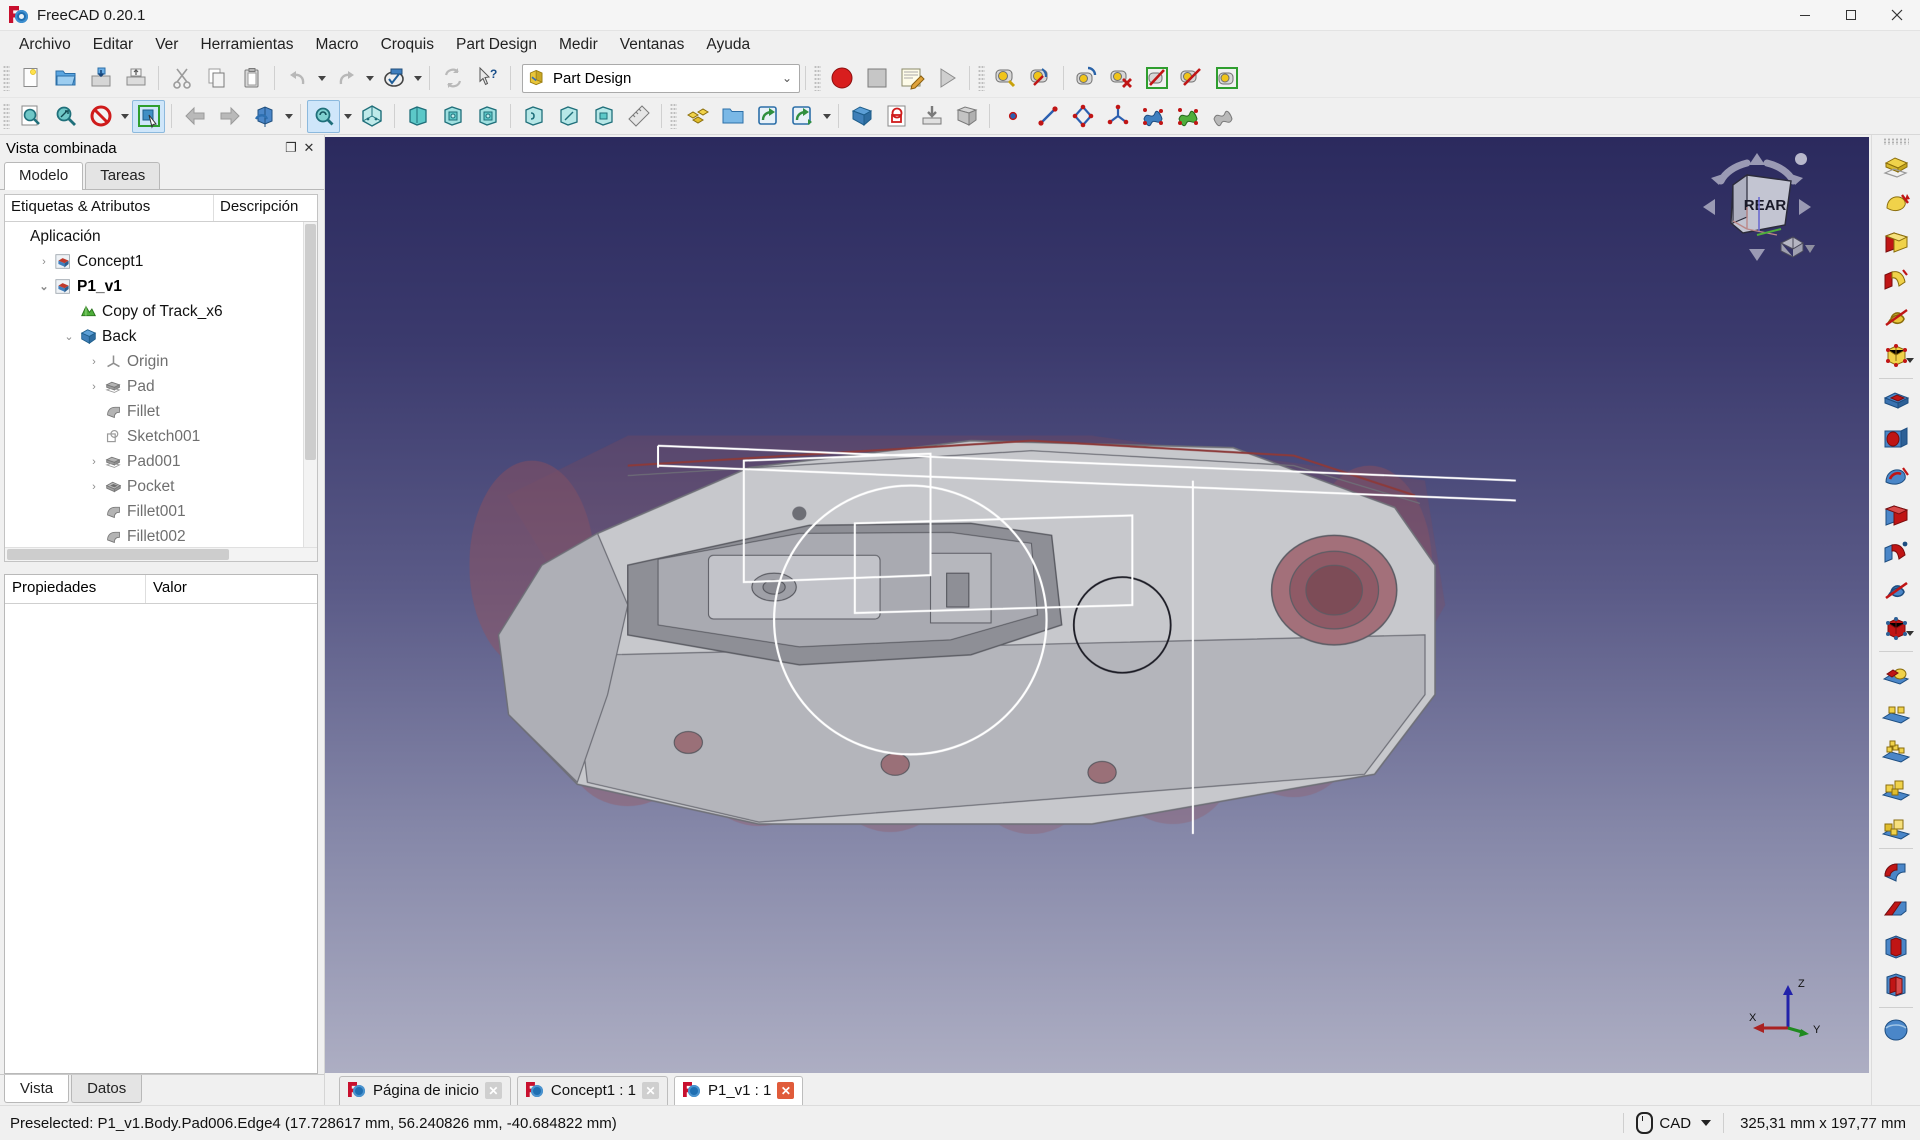 The width and height of the screenshot is (1920, 1140). I want to click on selection-view-icon, so click(148, 116).